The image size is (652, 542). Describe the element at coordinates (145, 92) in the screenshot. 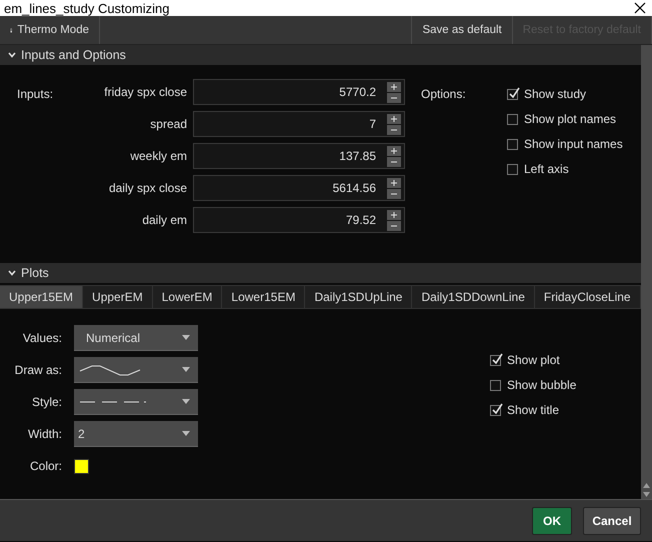

I see `input-label: friday spx close` at that location.